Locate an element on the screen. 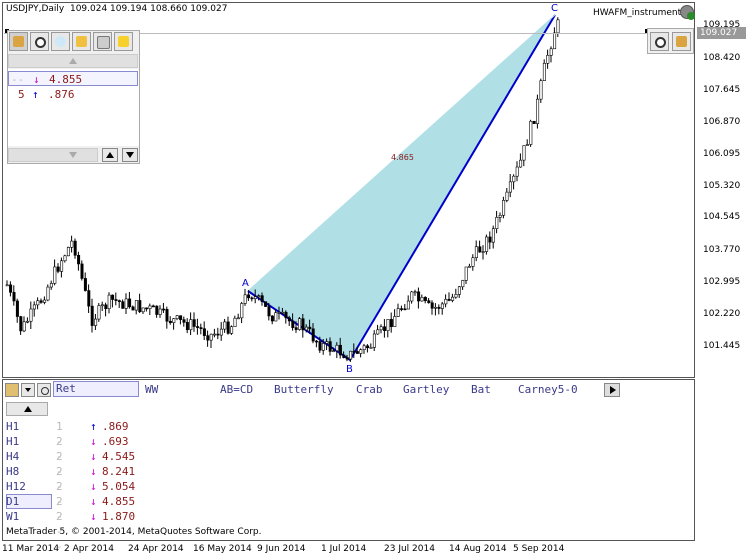 The image size is (750, 560). timeframe-name: D1 is located at coordinates (13, 501).